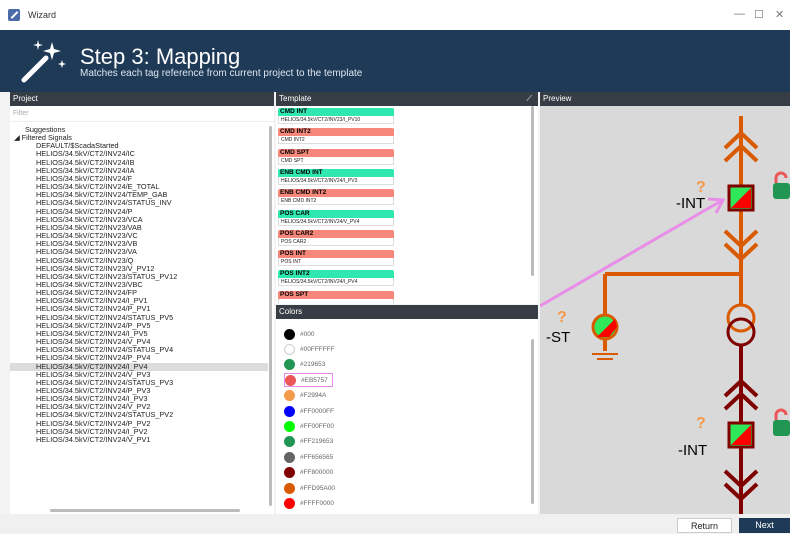  I want to click on template-card-value: POS INT, so click(336, 262).